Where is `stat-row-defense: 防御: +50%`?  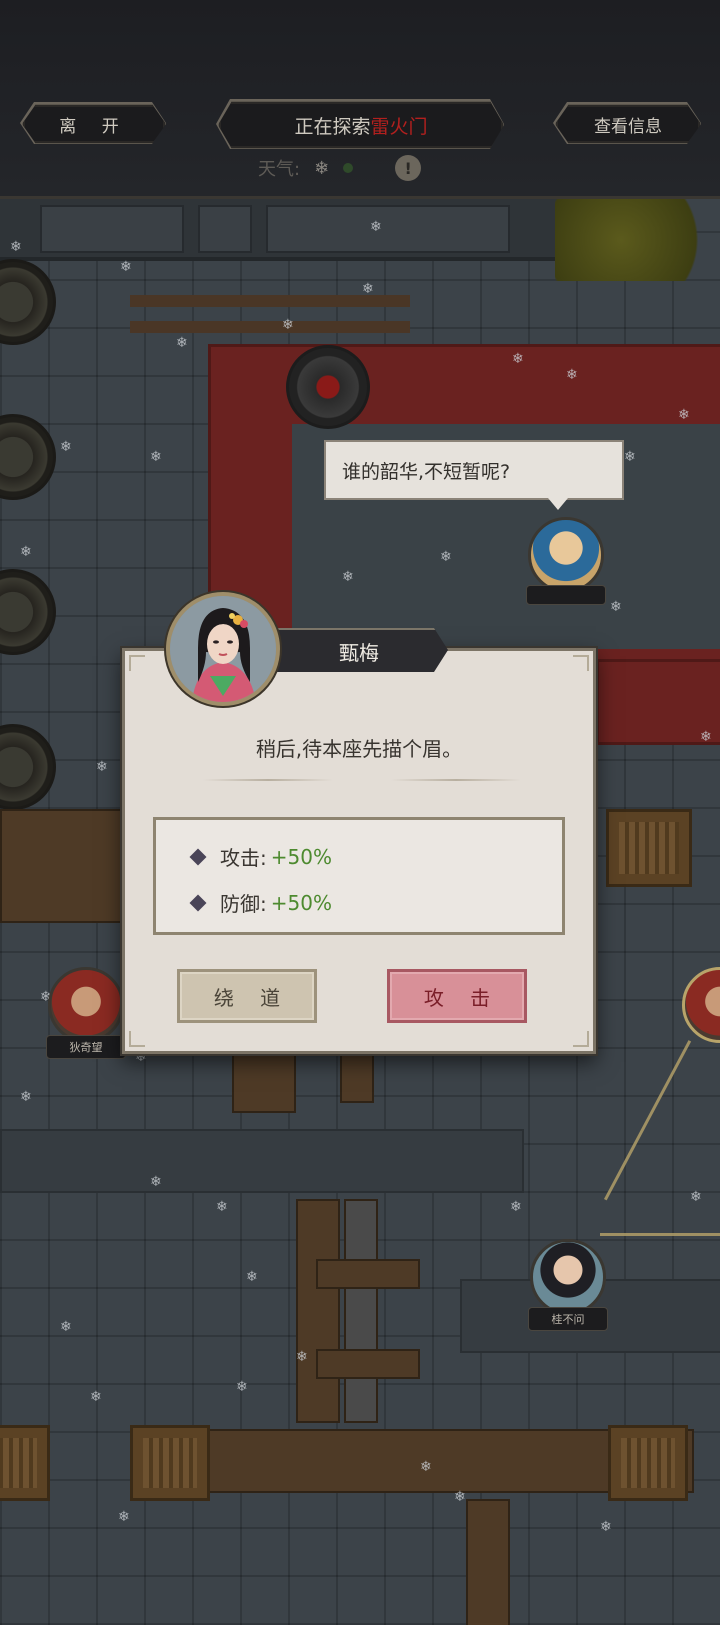
stat-row-defense: 防御: +50% is located at coordinates (260, 902).